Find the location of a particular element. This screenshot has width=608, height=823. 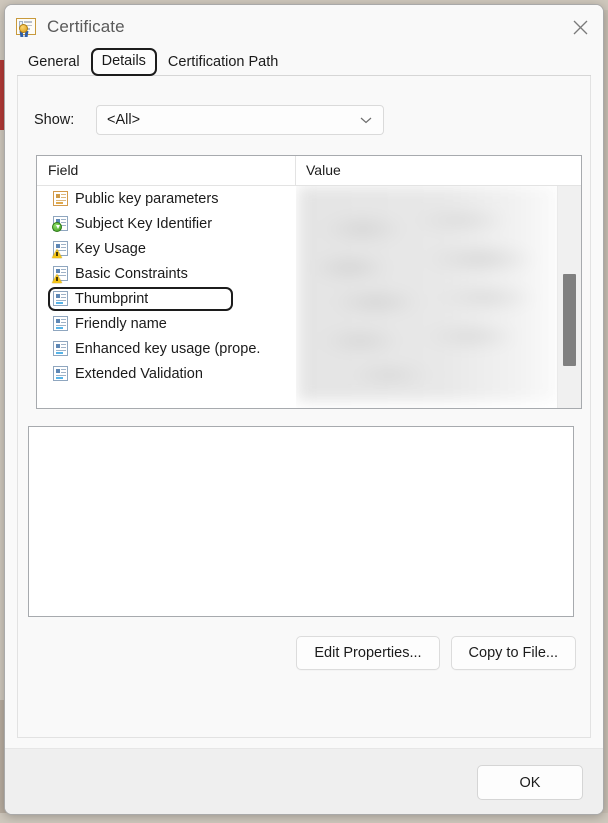

certificate-field-orange-icon is located at coordinates (60, 198).